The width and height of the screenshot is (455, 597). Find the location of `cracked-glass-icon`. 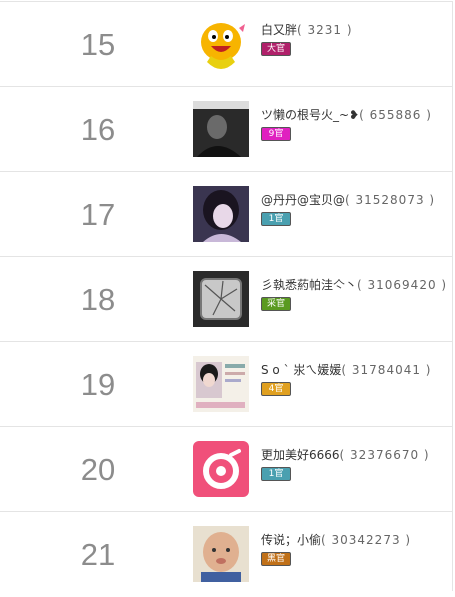

cracked-glass-icon is located at coordinates (221, 299).